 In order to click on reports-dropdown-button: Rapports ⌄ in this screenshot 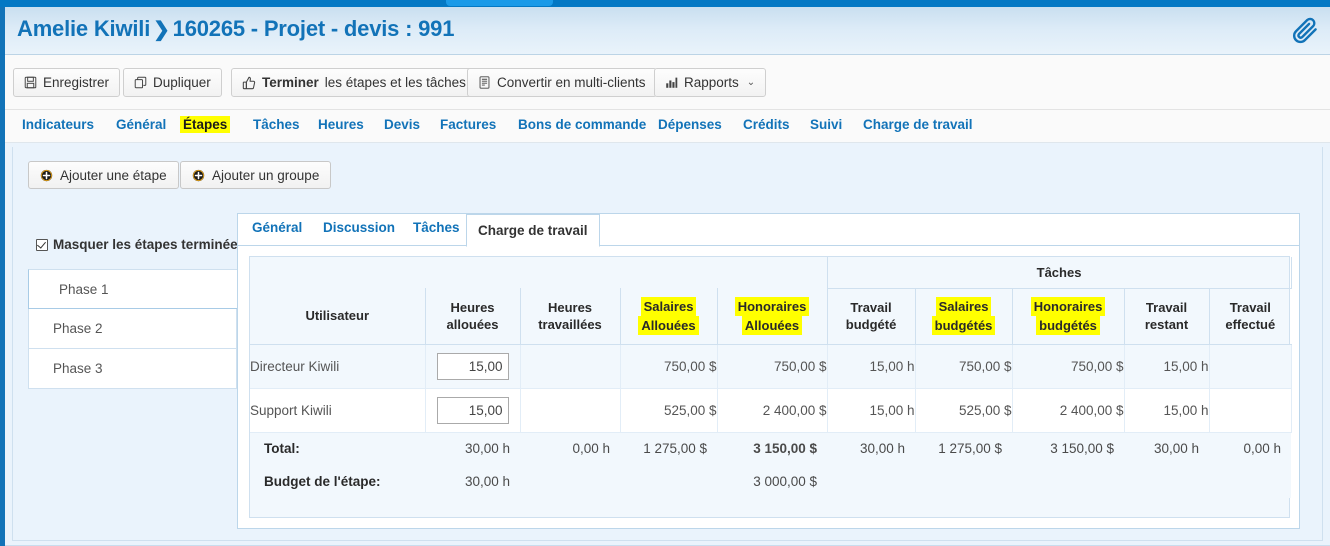, I will do `click(710, 82)`.